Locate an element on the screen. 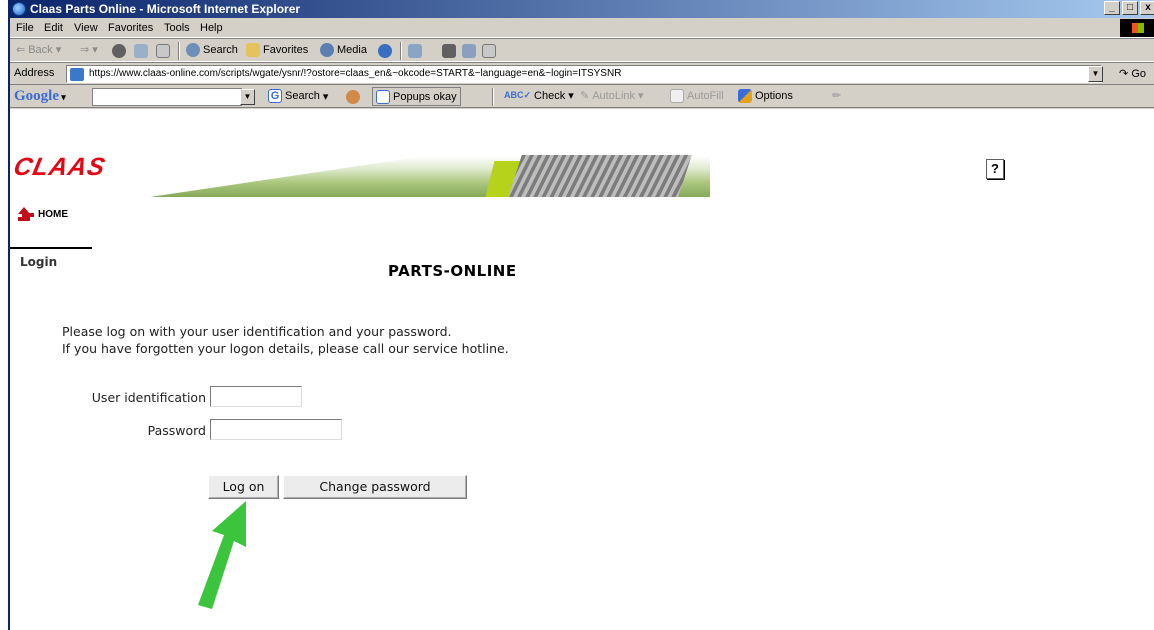 The image size is (1154, 630). google-logo: Google ▾ is located at coordinates (40, 96).